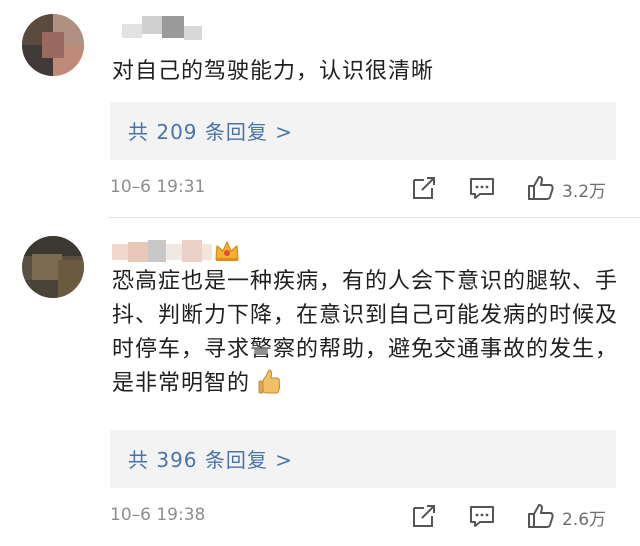 The height and width of the screenshot is (546, 640). I want to click on timestamp: 10–6 19:31, so click(158, 187).